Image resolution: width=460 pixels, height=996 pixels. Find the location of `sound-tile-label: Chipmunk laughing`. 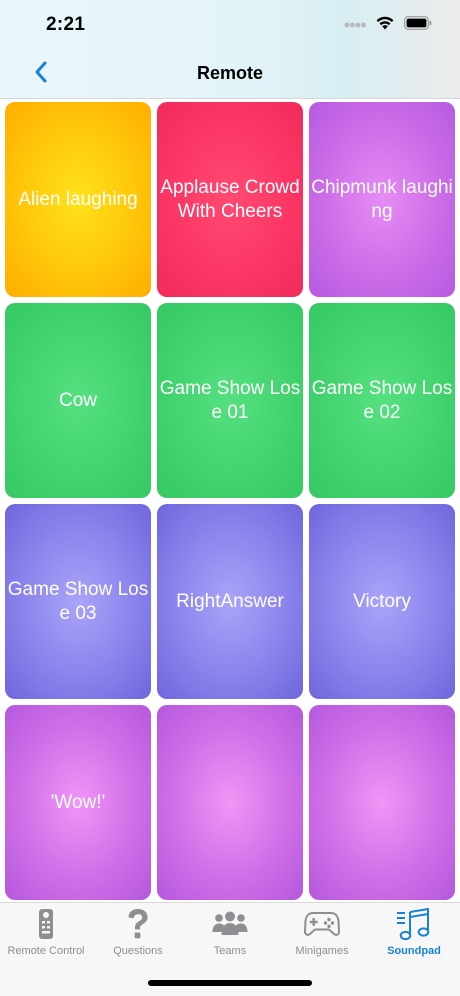

sound-tile-label: Chipmunk laughing is located at coordinates (382, 199).